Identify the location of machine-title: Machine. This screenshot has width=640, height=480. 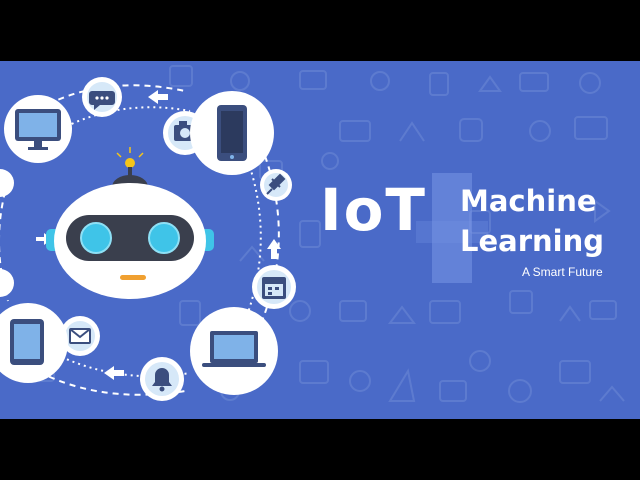
(528, 201).